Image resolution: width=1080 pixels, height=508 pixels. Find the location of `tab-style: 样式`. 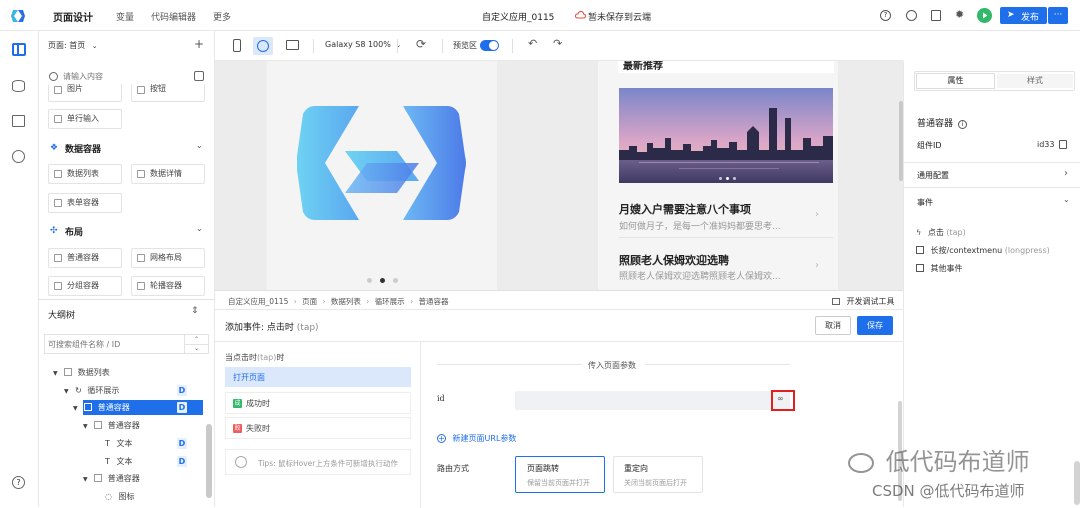

tab-style: 样式 is located at coordinates (1035, 81).